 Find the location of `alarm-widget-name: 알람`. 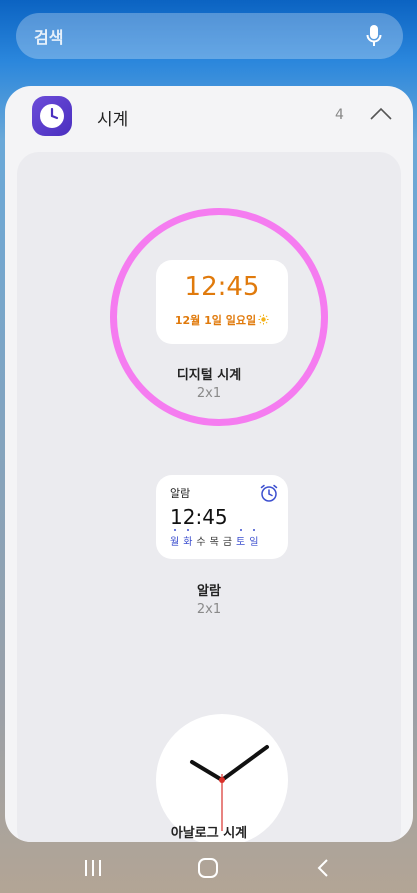

alarm-widget-name: 알람 is located at coordinates (209, 591).